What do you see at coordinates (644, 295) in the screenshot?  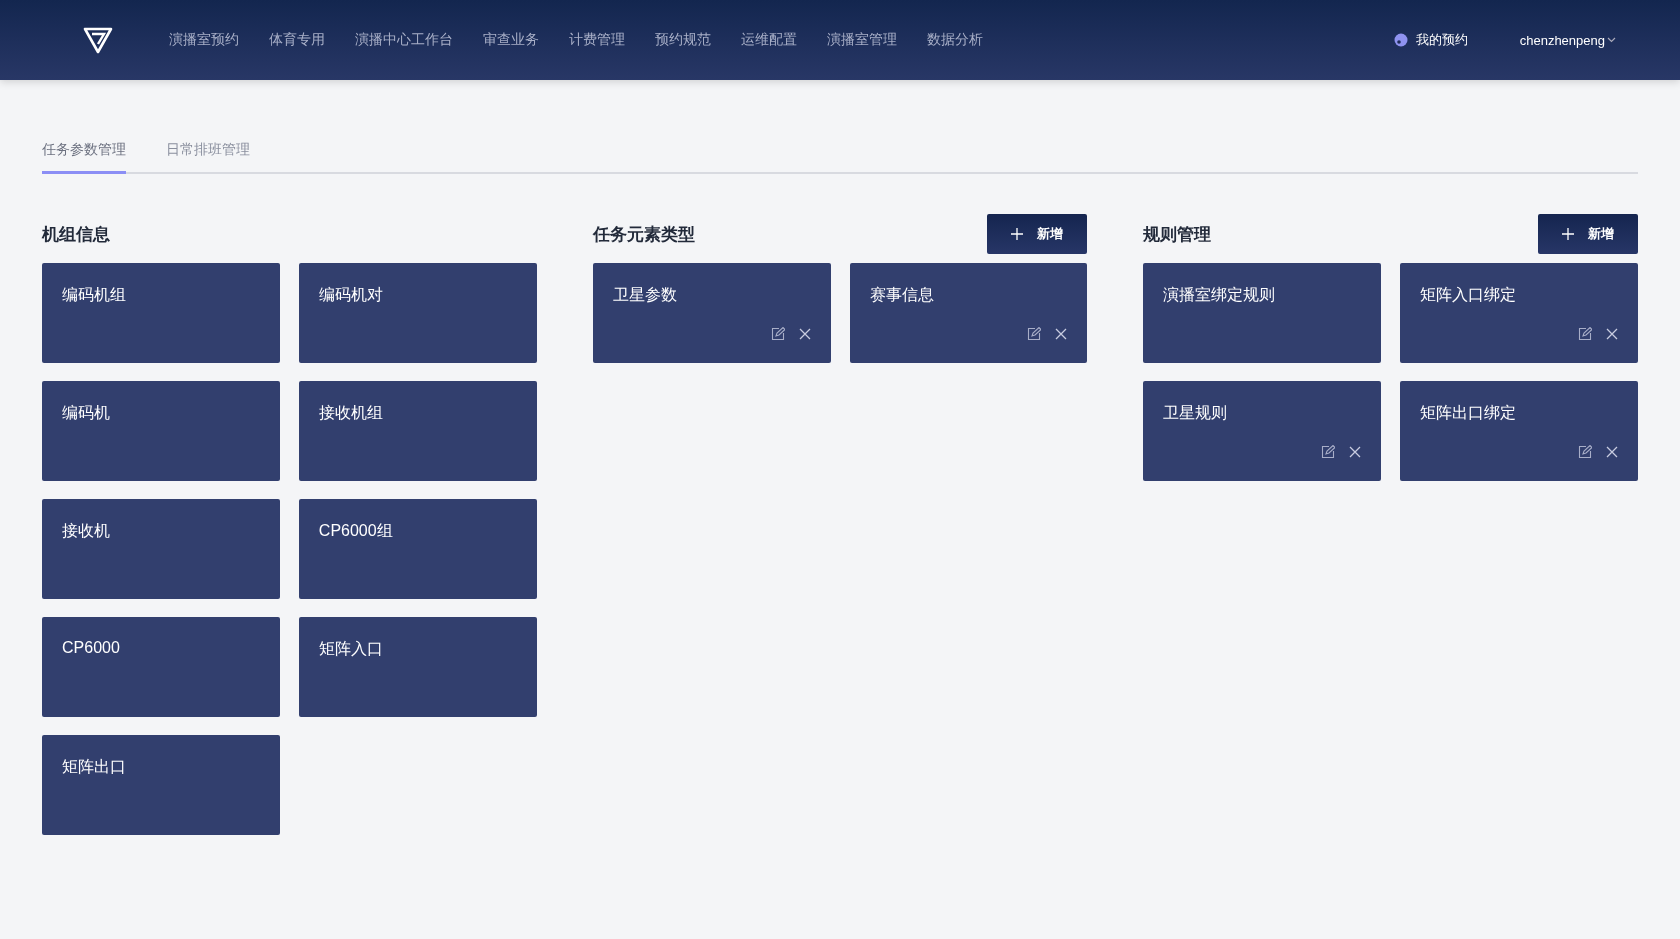 I see `card-title: 卫星参数` at bounding box center [644, 295].